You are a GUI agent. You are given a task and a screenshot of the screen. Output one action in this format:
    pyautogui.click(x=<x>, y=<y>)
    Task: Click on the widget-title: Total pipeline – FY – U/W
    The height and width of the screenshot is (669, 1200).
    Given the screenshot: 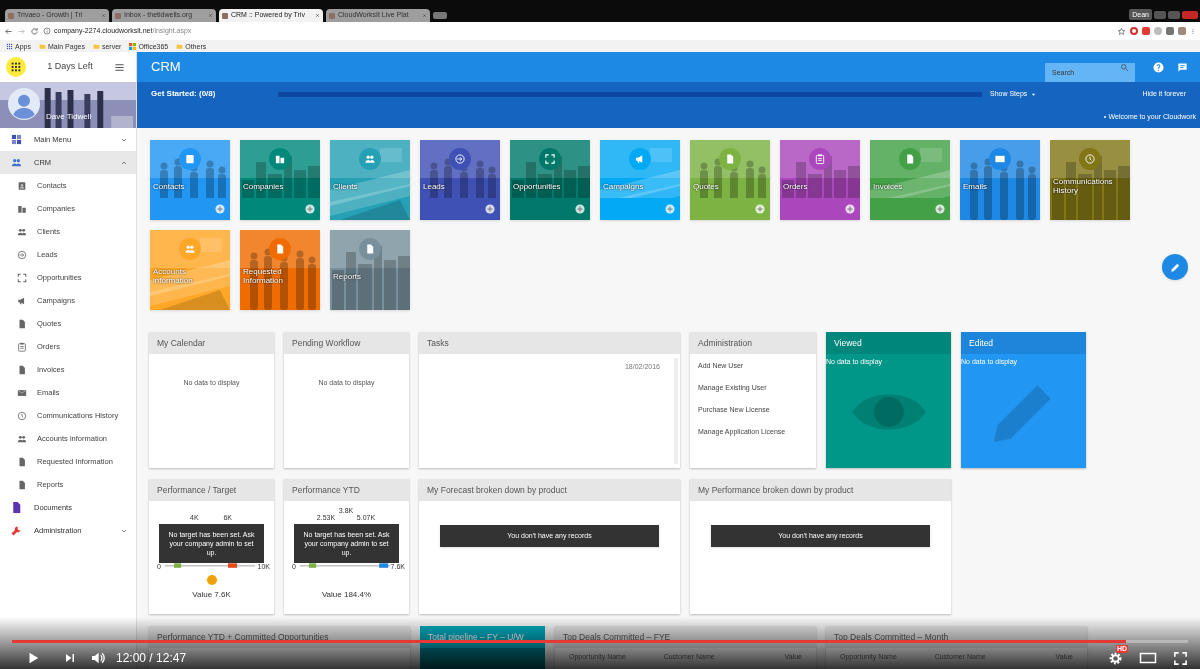 What is the action you would take?
    pyautogui.click(x=476, y=637)
    